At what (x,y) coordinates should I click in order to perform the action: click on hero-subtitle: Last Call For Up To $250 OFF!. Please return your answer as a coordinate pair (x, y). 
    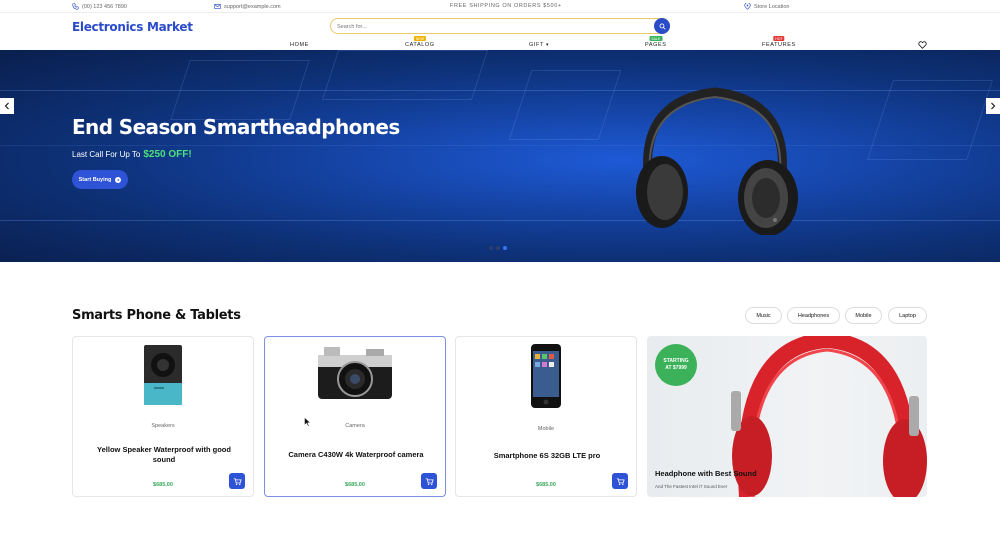
    Looking at the image, I should click on (132, 154).